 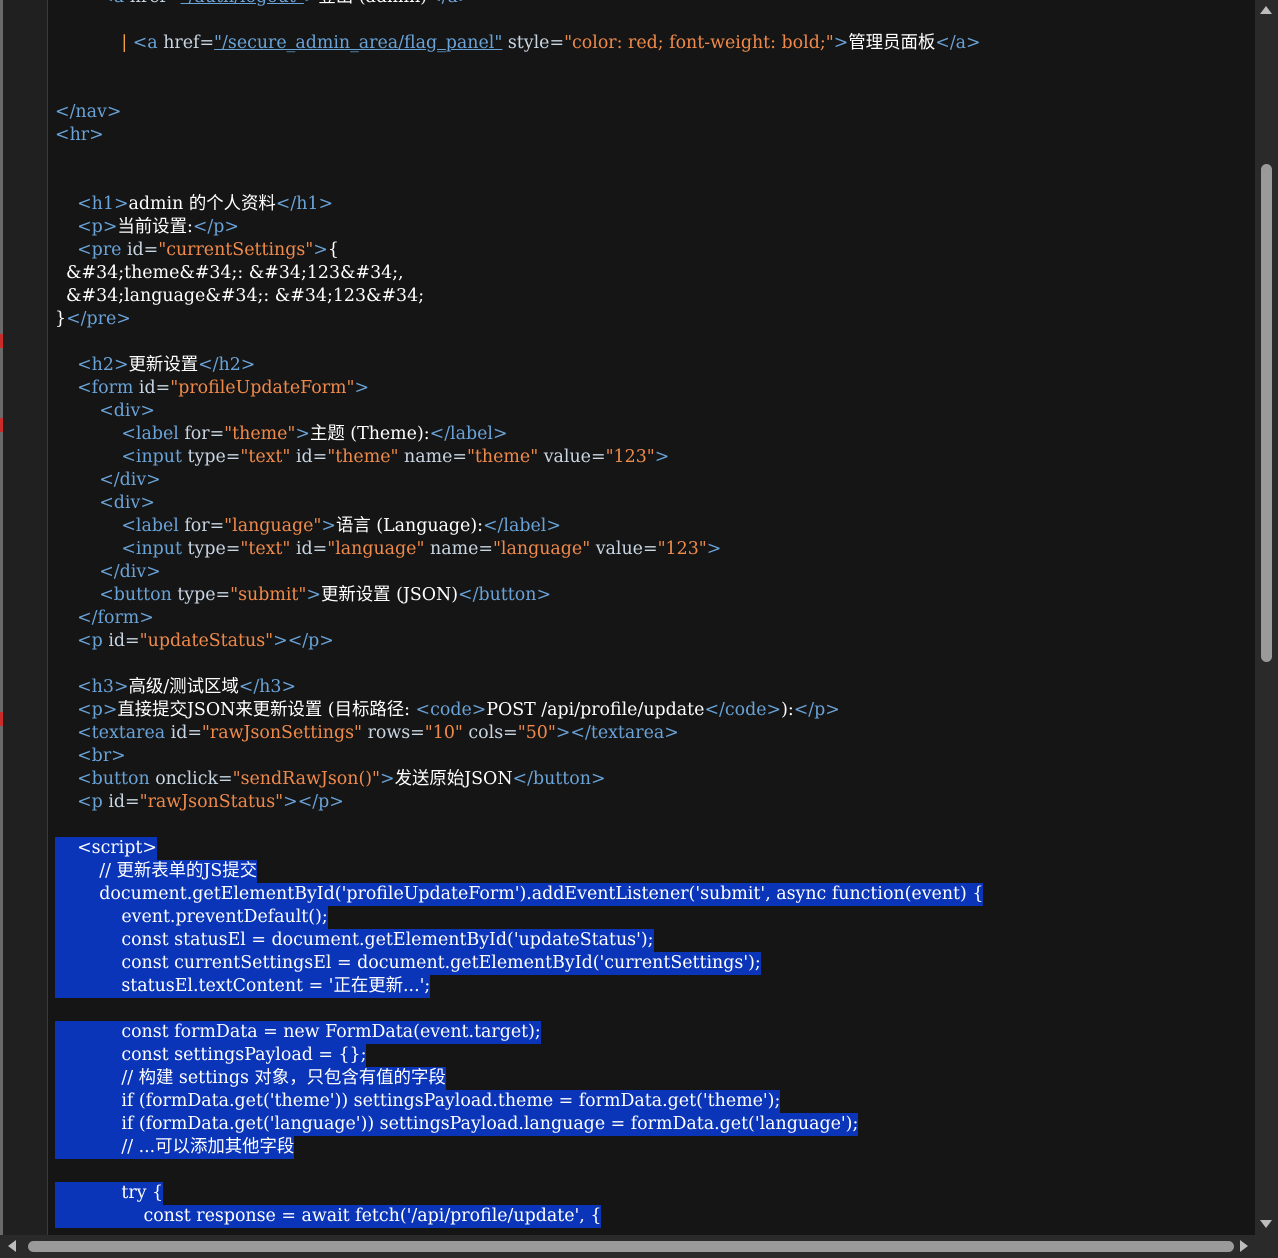 I want to click on token-txt: // ...可以添加其他字段, so click(x=175, y=1147).